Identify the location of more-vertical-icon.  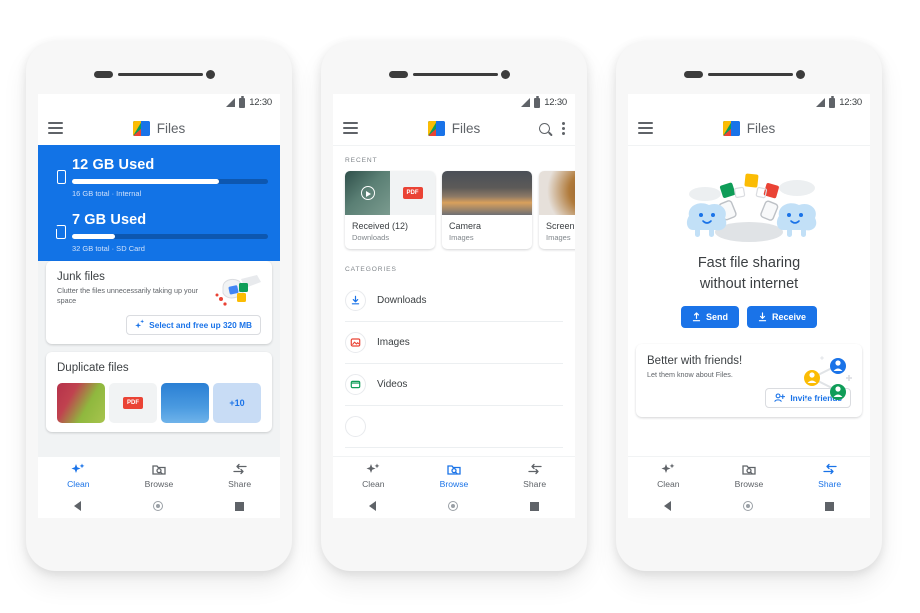
(563, 128).